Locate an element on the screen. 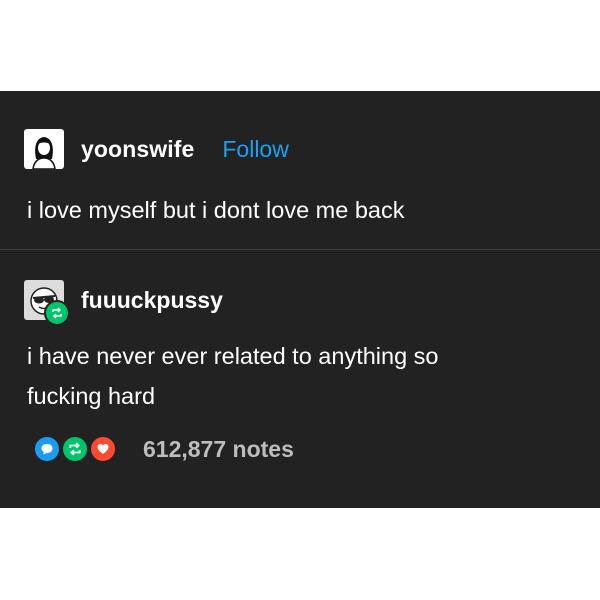  username: yoonswife is located at coordinates (137, 149).